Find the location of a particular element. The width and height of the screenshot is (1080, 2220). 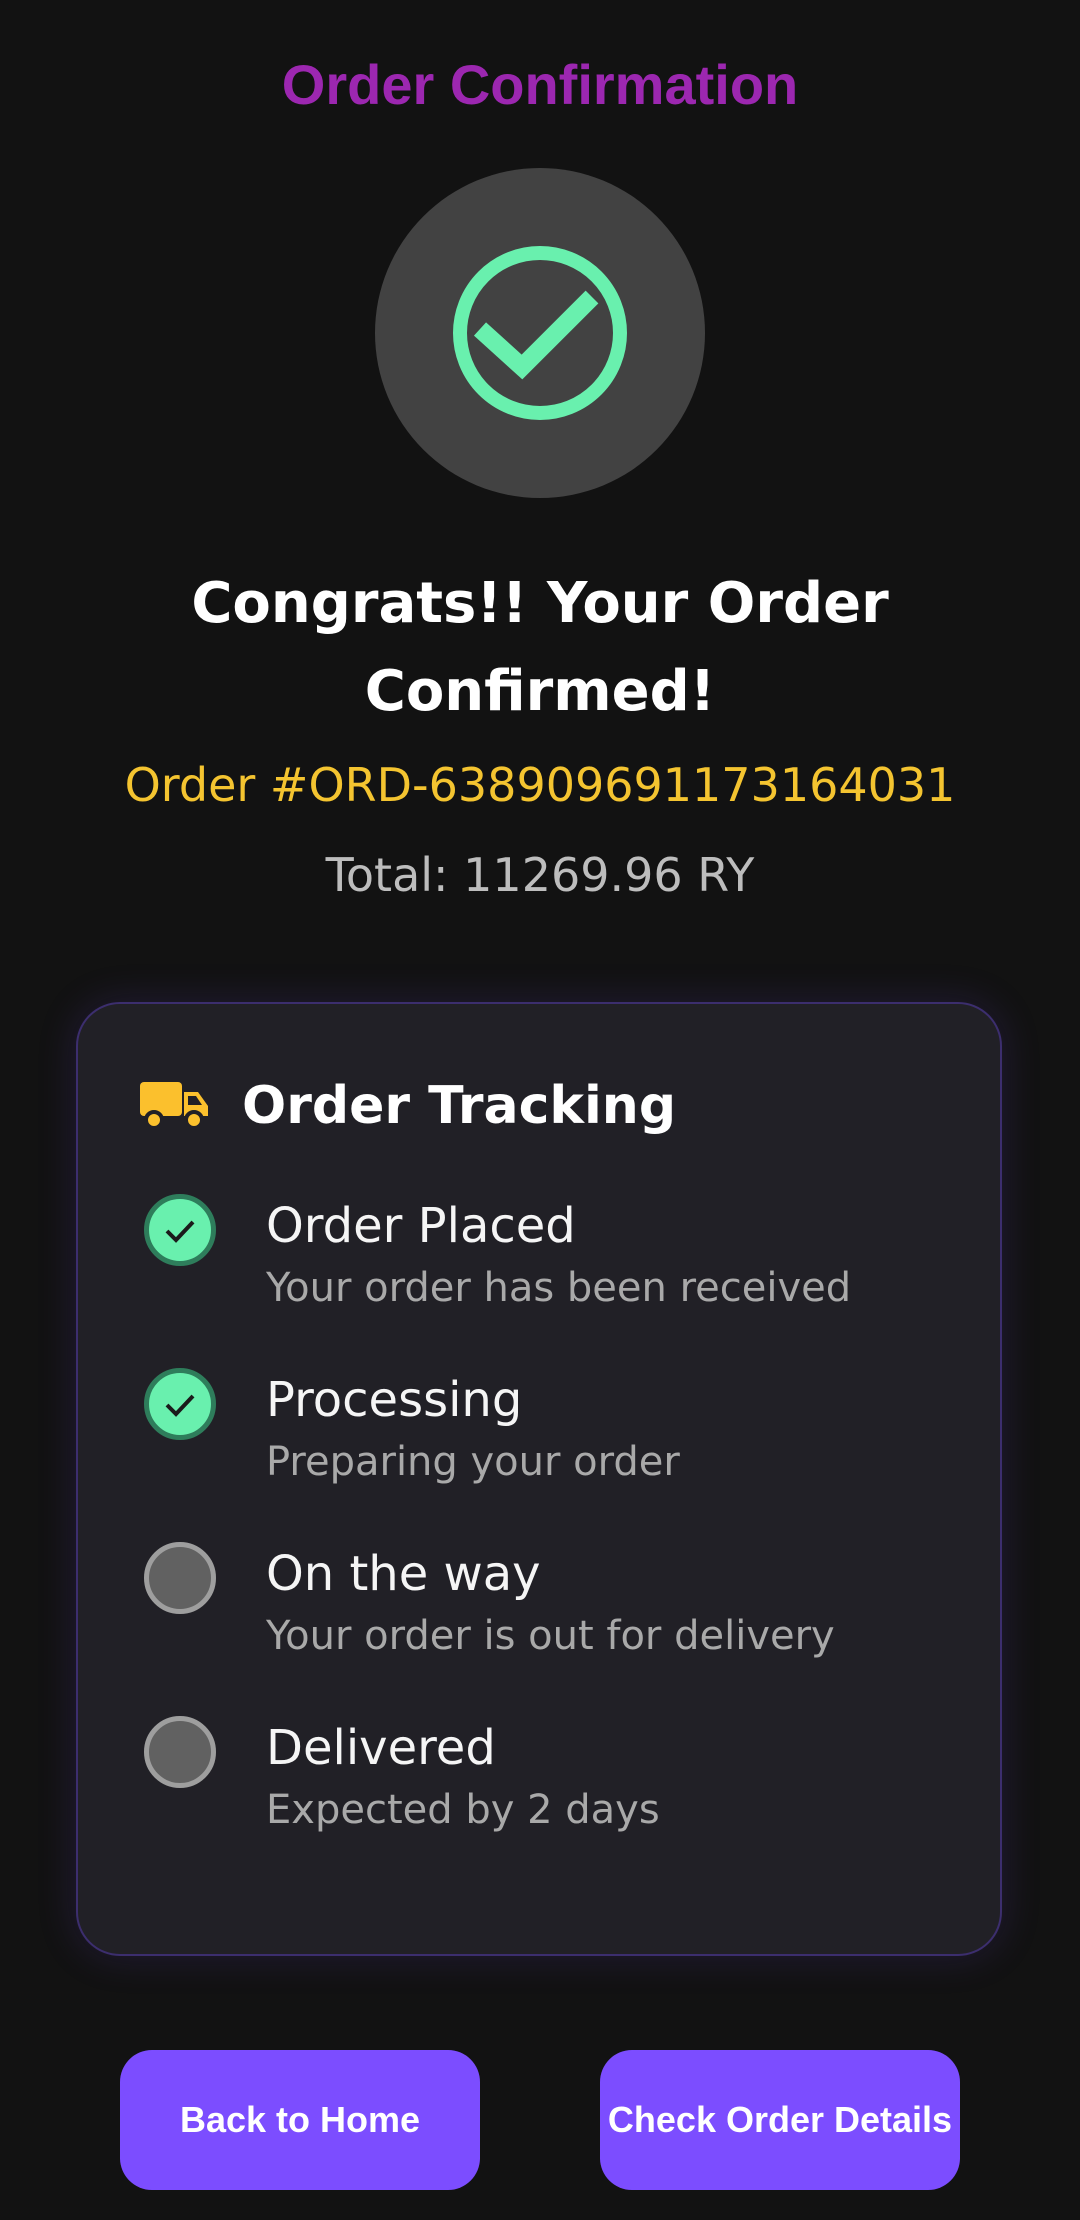

step-title: Processing is located at coordinates (394, 1400).